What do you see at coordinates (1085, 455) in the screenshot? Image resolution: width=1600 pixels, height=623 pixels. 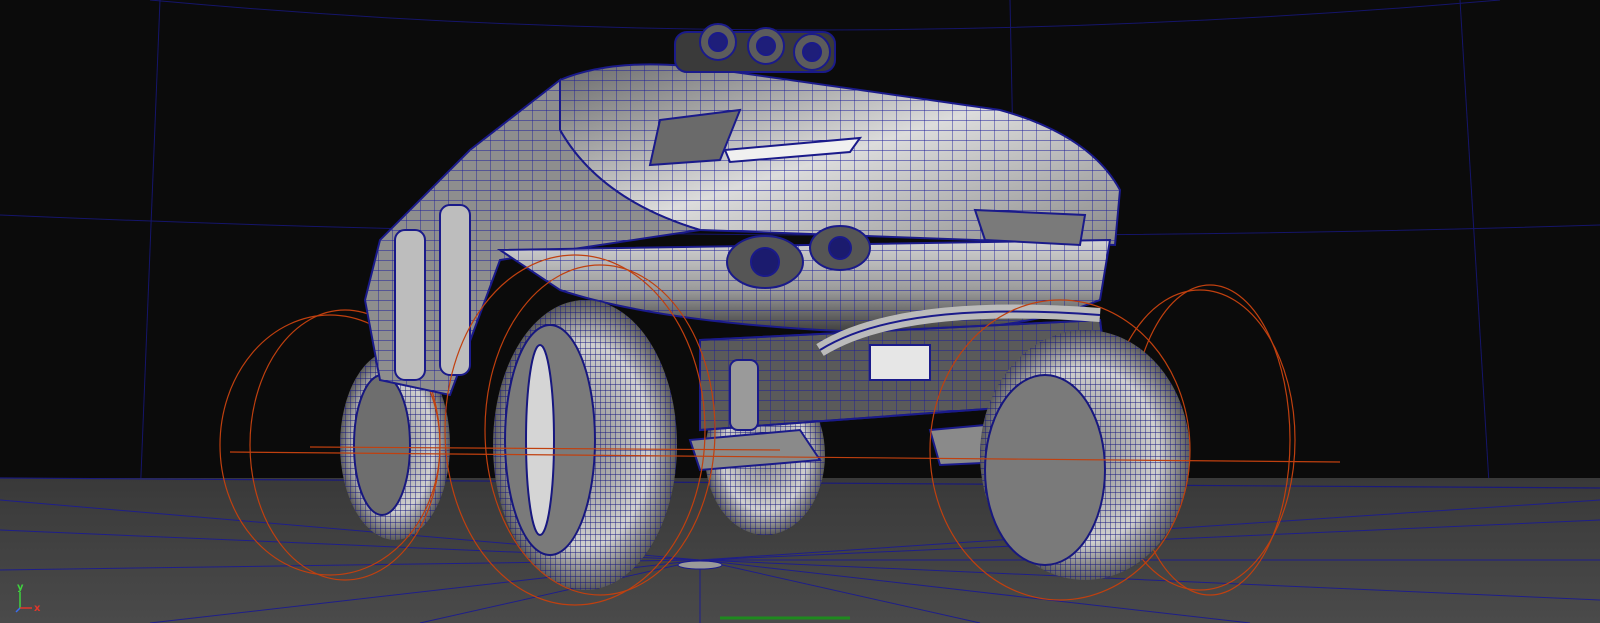 I see `front-right-wheel` at bounding box center [1085, 455].